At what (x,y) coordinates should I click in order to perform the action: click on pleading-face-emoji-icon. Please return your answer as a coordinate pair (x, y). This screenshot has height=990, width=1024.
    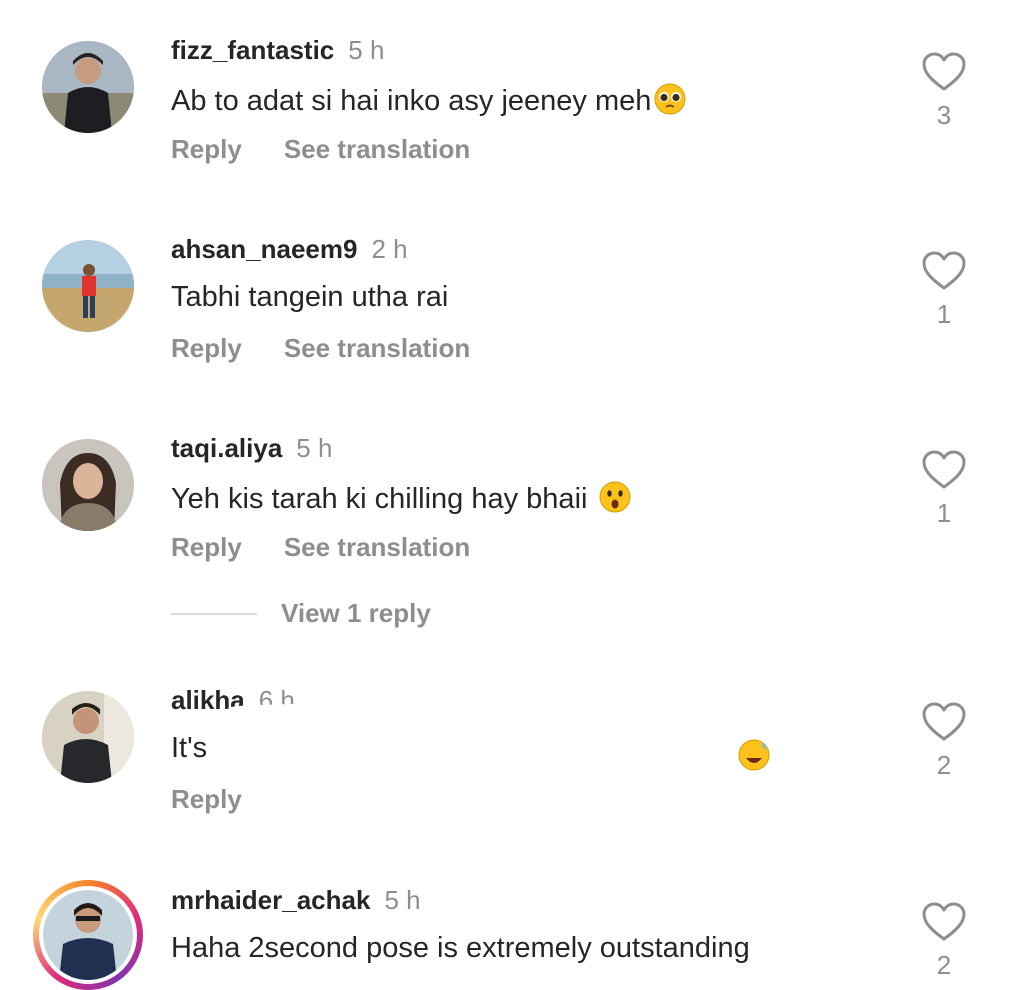
    Looking at the image, I should click on (670, 99).